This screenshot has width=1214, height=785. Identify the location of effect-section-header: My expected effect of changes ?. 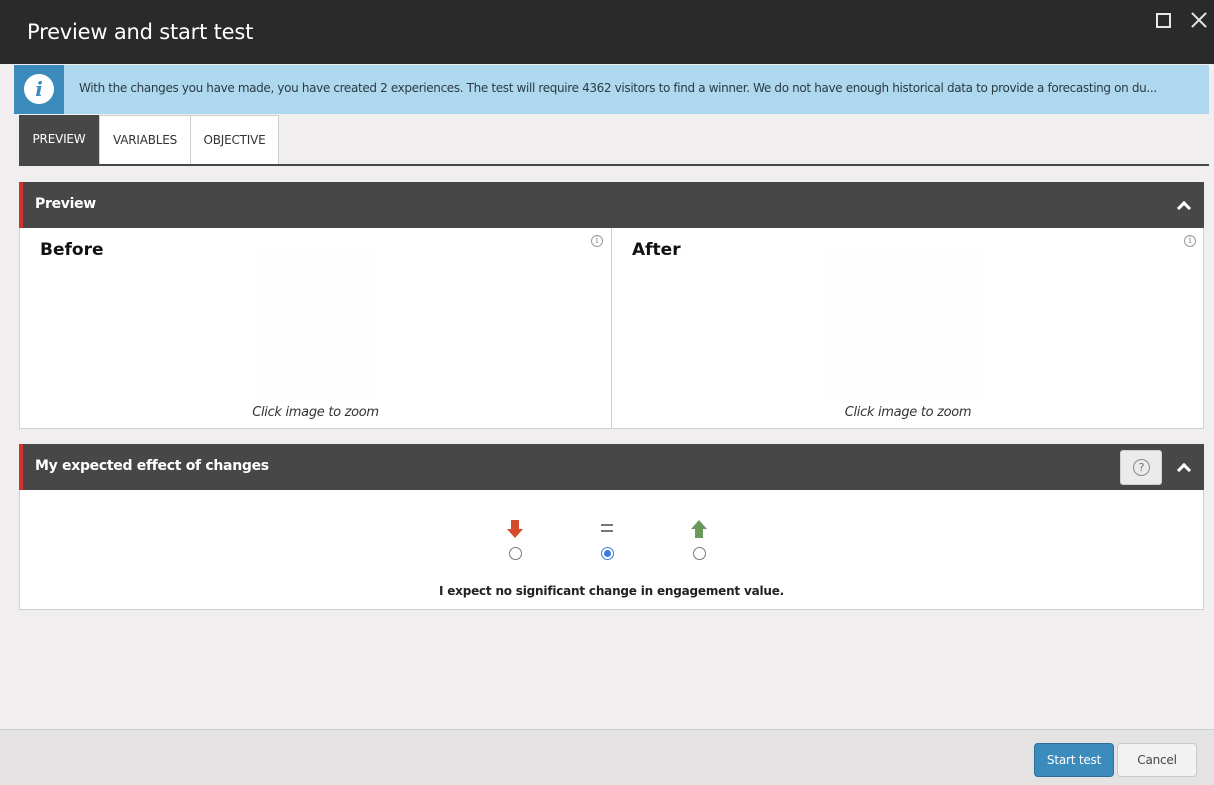
(611, 467).